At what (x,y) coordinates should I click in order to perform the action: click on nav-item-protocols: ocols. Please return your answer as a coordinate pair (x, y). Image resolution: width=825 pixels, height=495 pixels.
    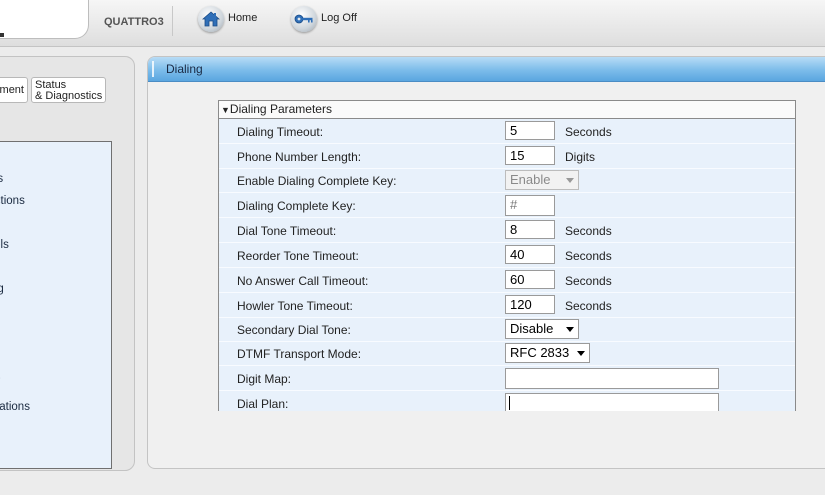
    Looking at the image, I should click on (4, 245).